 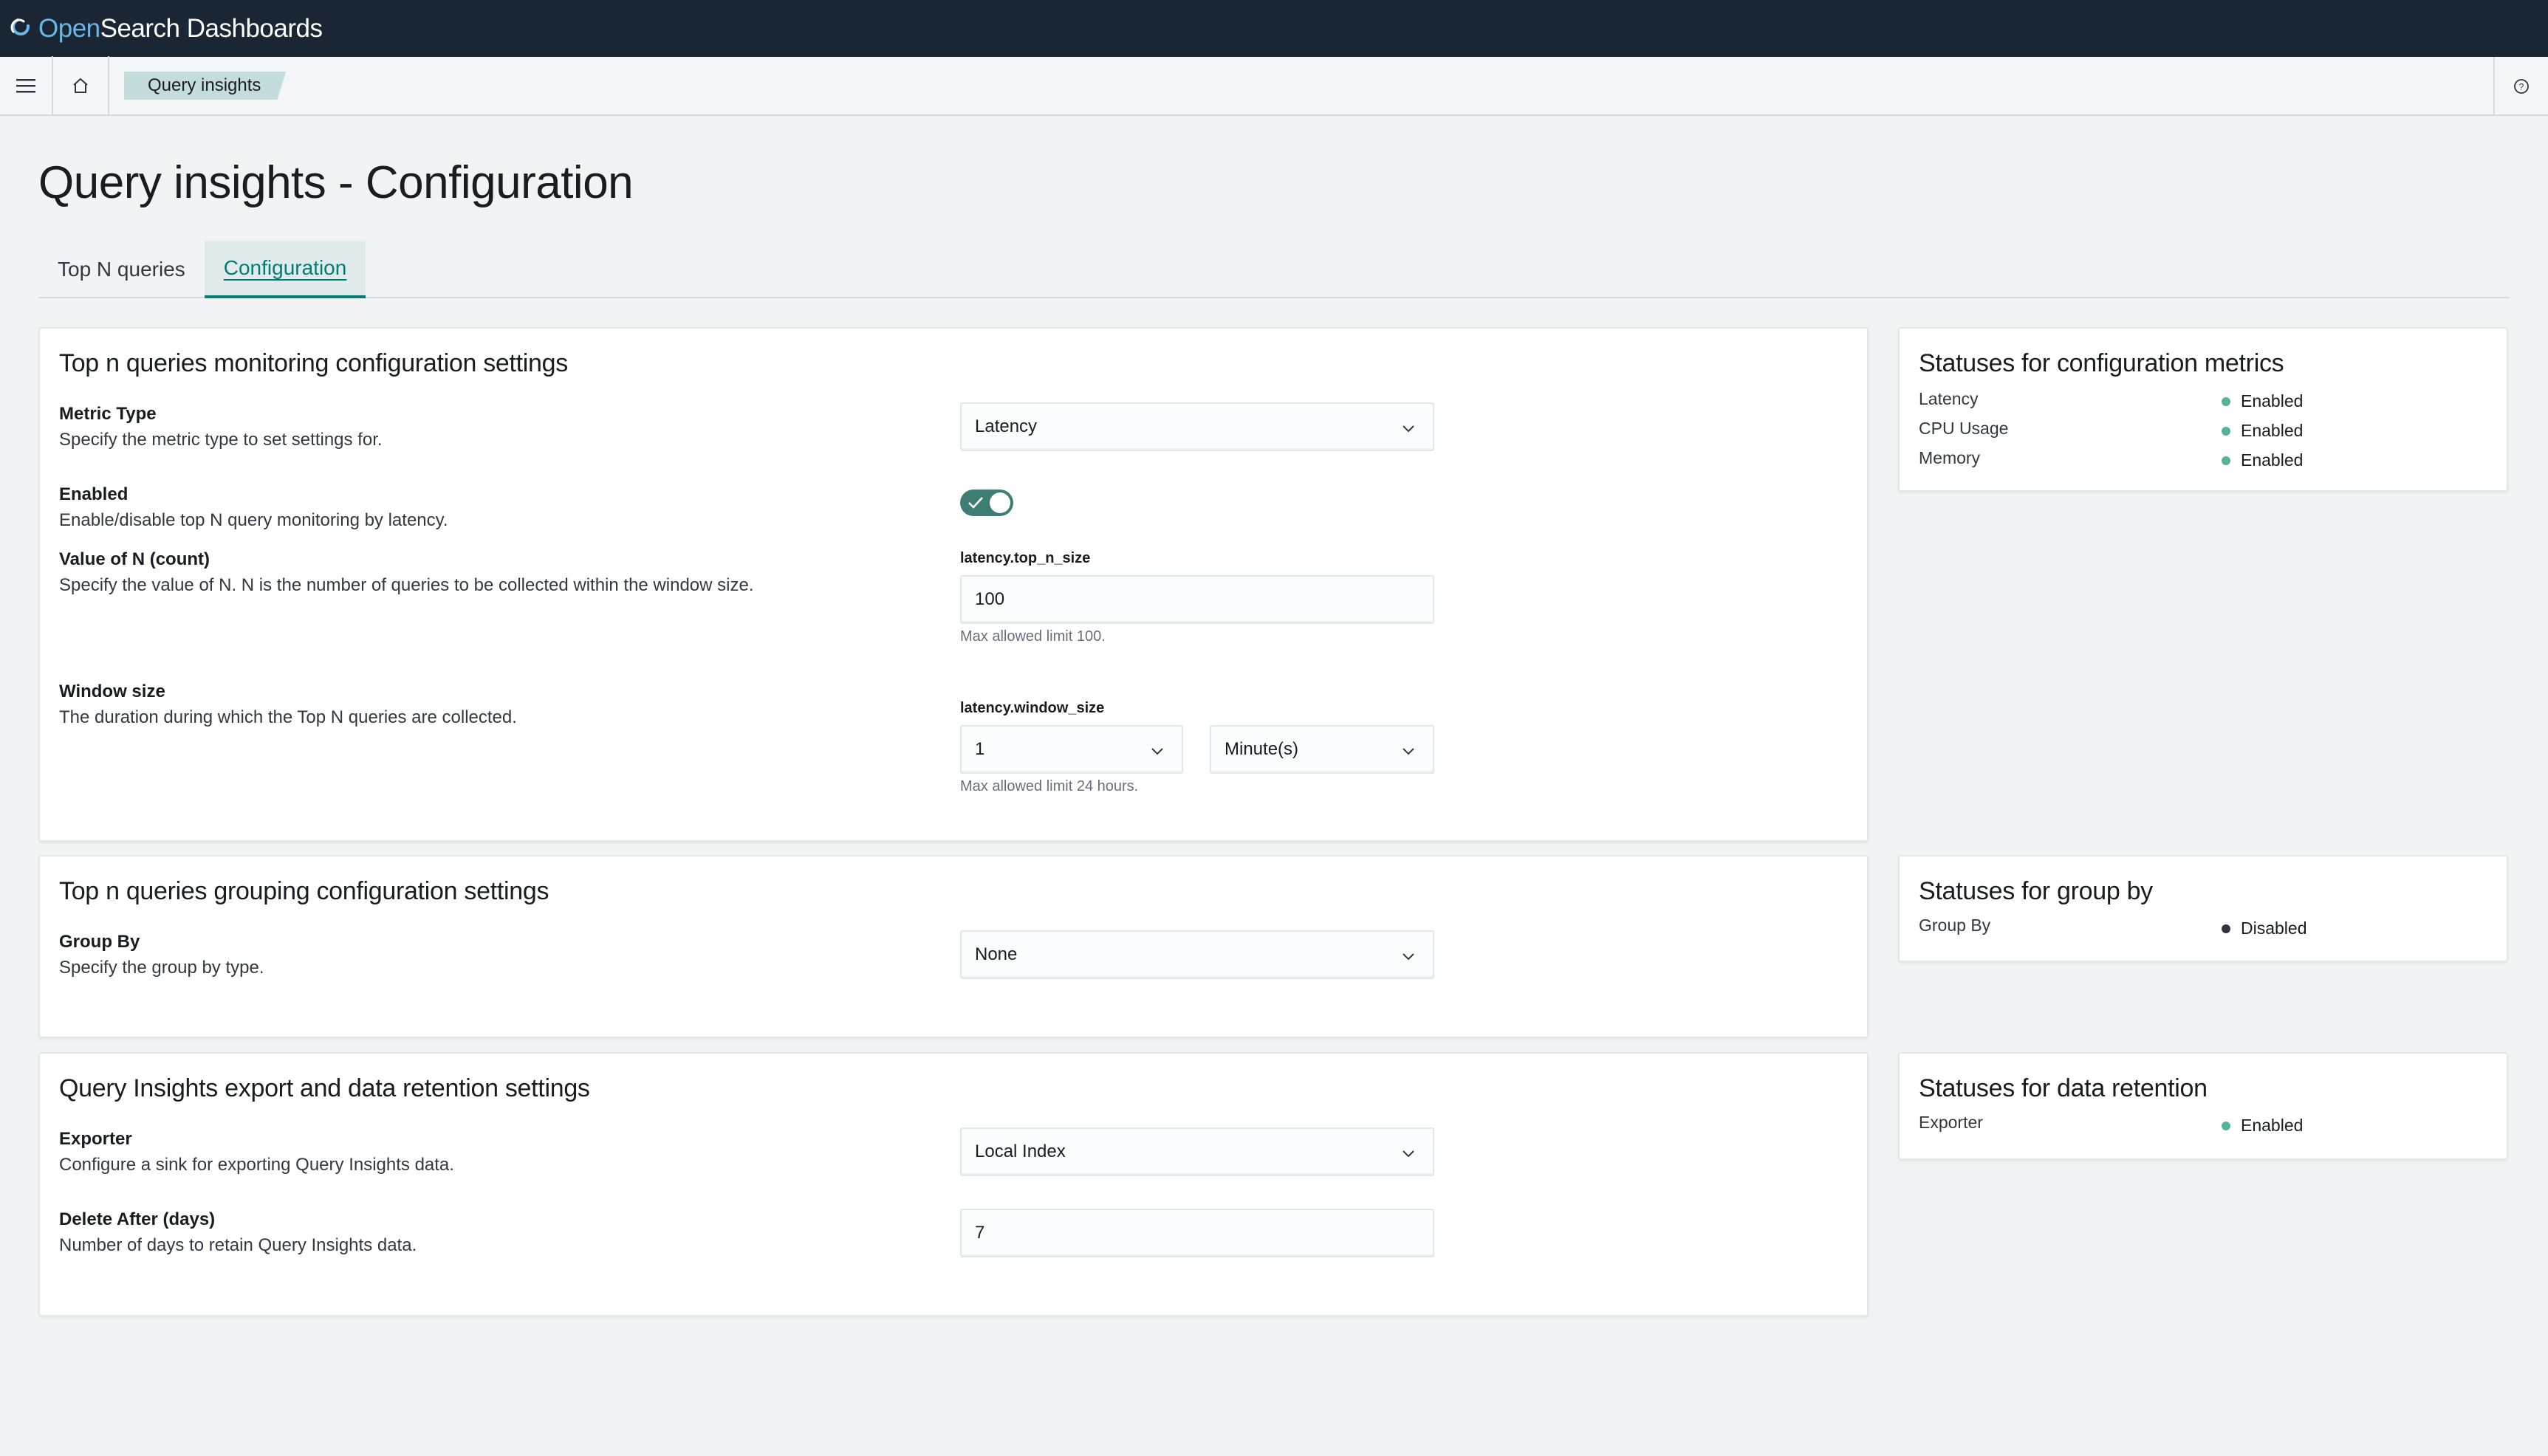 What do you see at coordinates (336, 183) in the screenshot?
I see `page-title: Query insights - Configuration` at bounding box center [336, 183].